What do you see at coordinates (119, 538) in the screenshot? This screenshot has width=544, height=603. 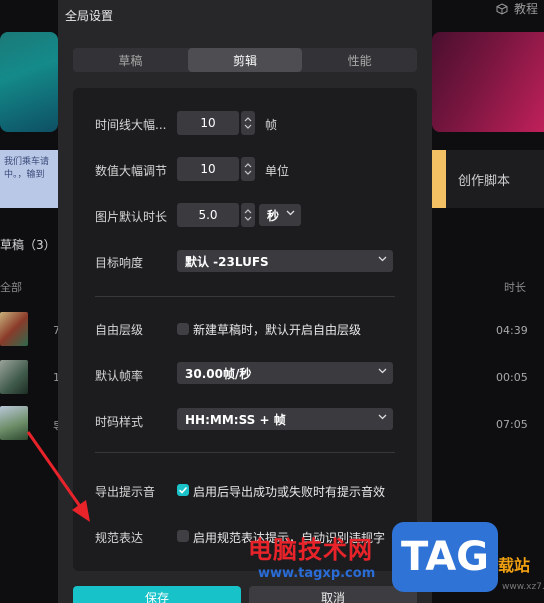 I see `standard-expr-label: 规范表达` at bounding box center [119, 538].